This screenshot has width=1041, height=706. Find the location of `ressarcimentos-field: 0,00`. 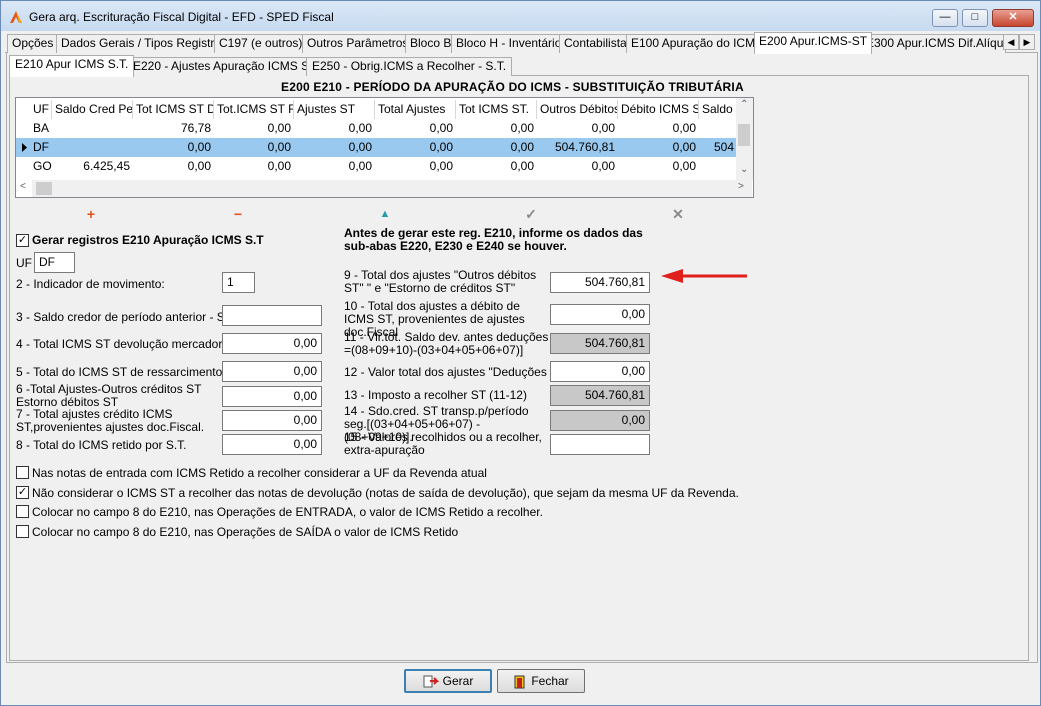

ressarcimentos-field: 0,00 is located at coordinates (272, 371).